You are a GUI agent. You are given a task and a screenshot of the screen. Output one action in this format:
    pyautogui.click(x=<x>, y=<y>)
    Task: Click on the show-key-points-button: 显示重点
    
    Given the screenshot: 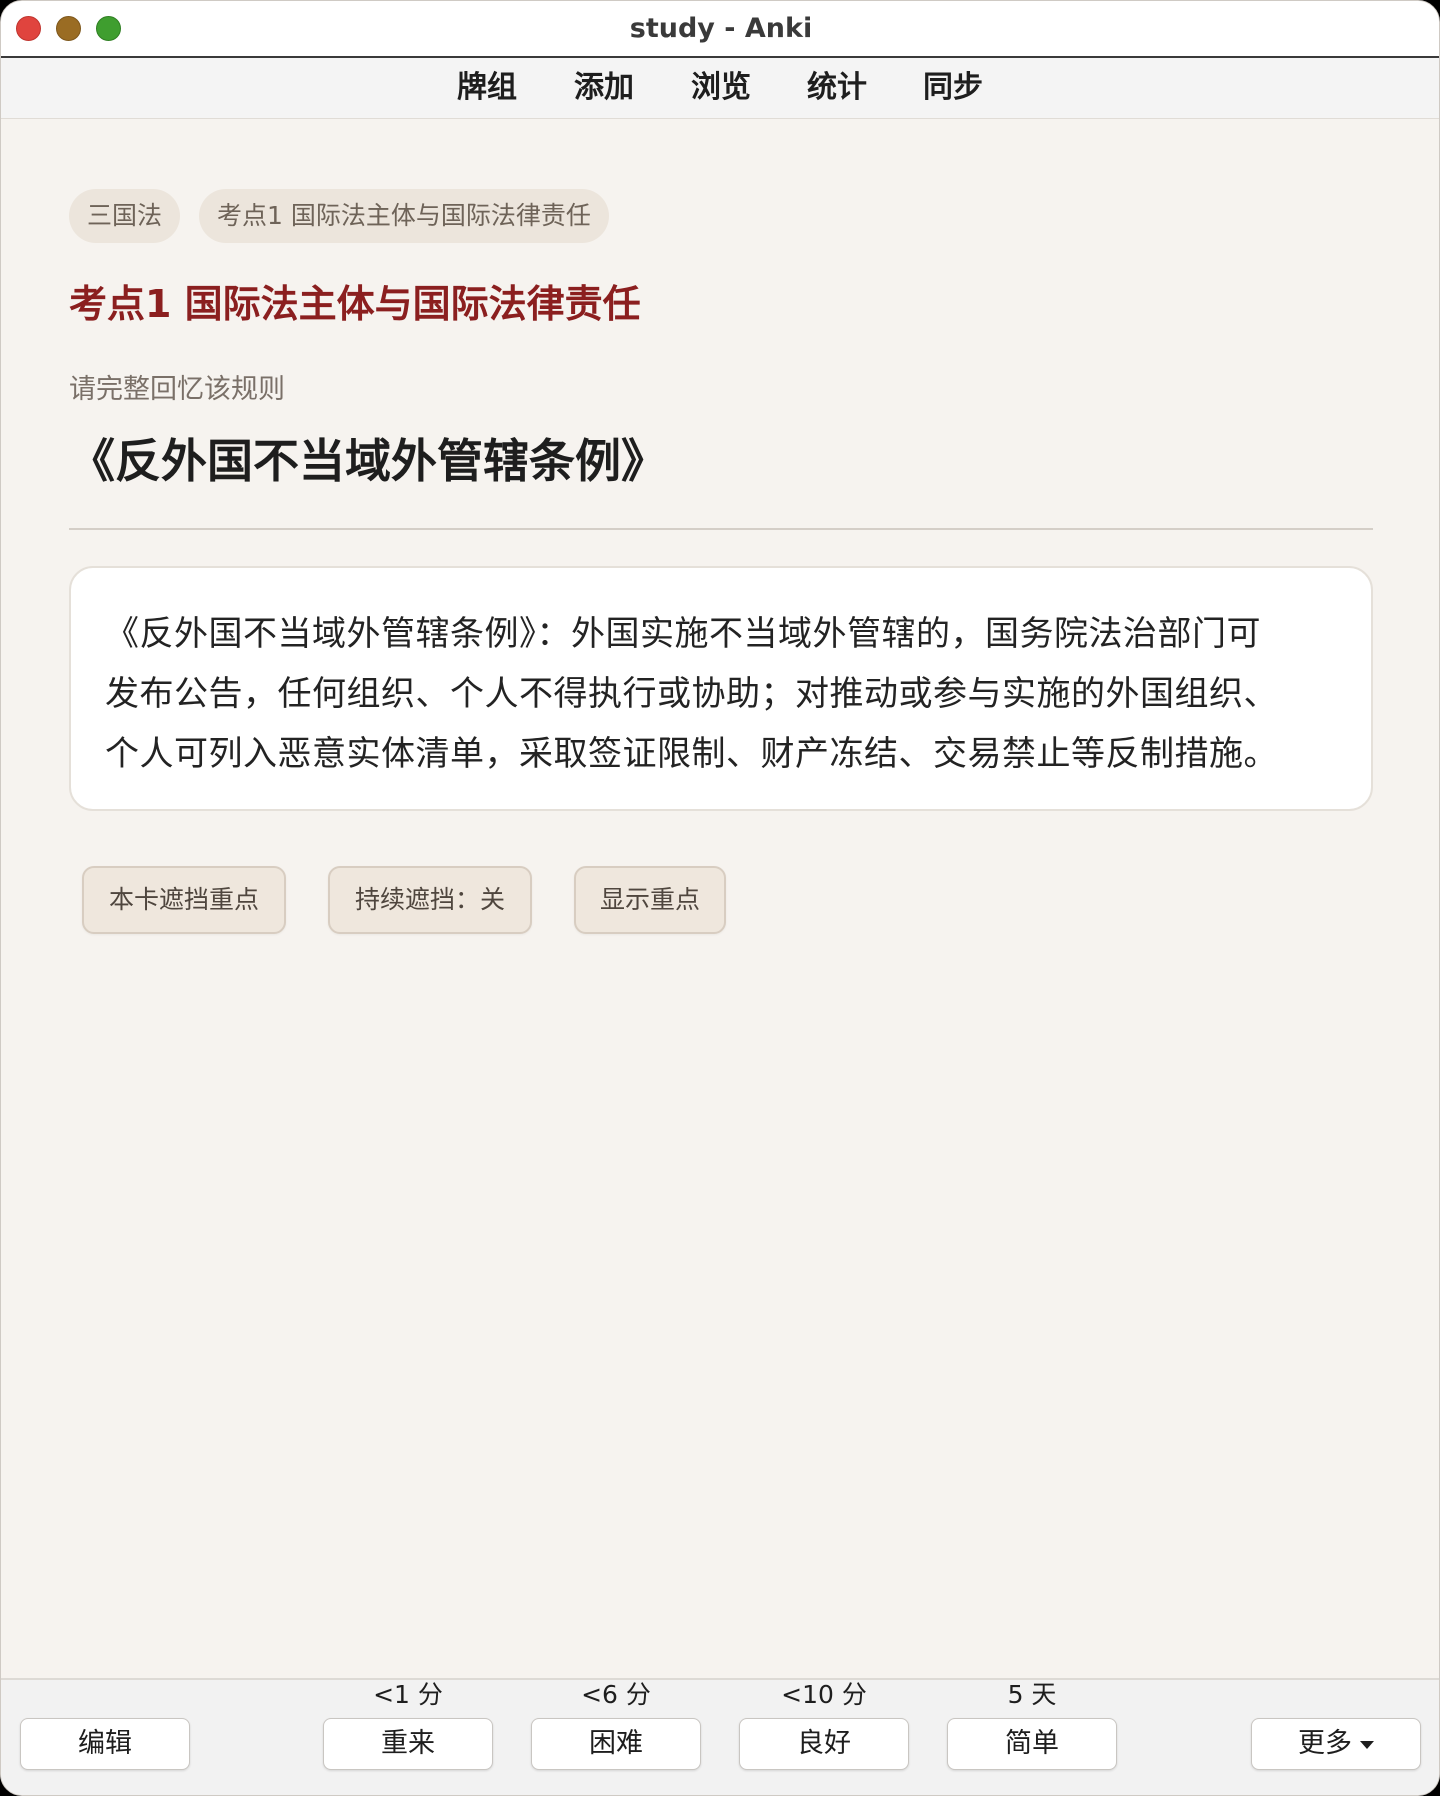 What is the action you would take?
    pyautogui.click(x=650, y=900)
    